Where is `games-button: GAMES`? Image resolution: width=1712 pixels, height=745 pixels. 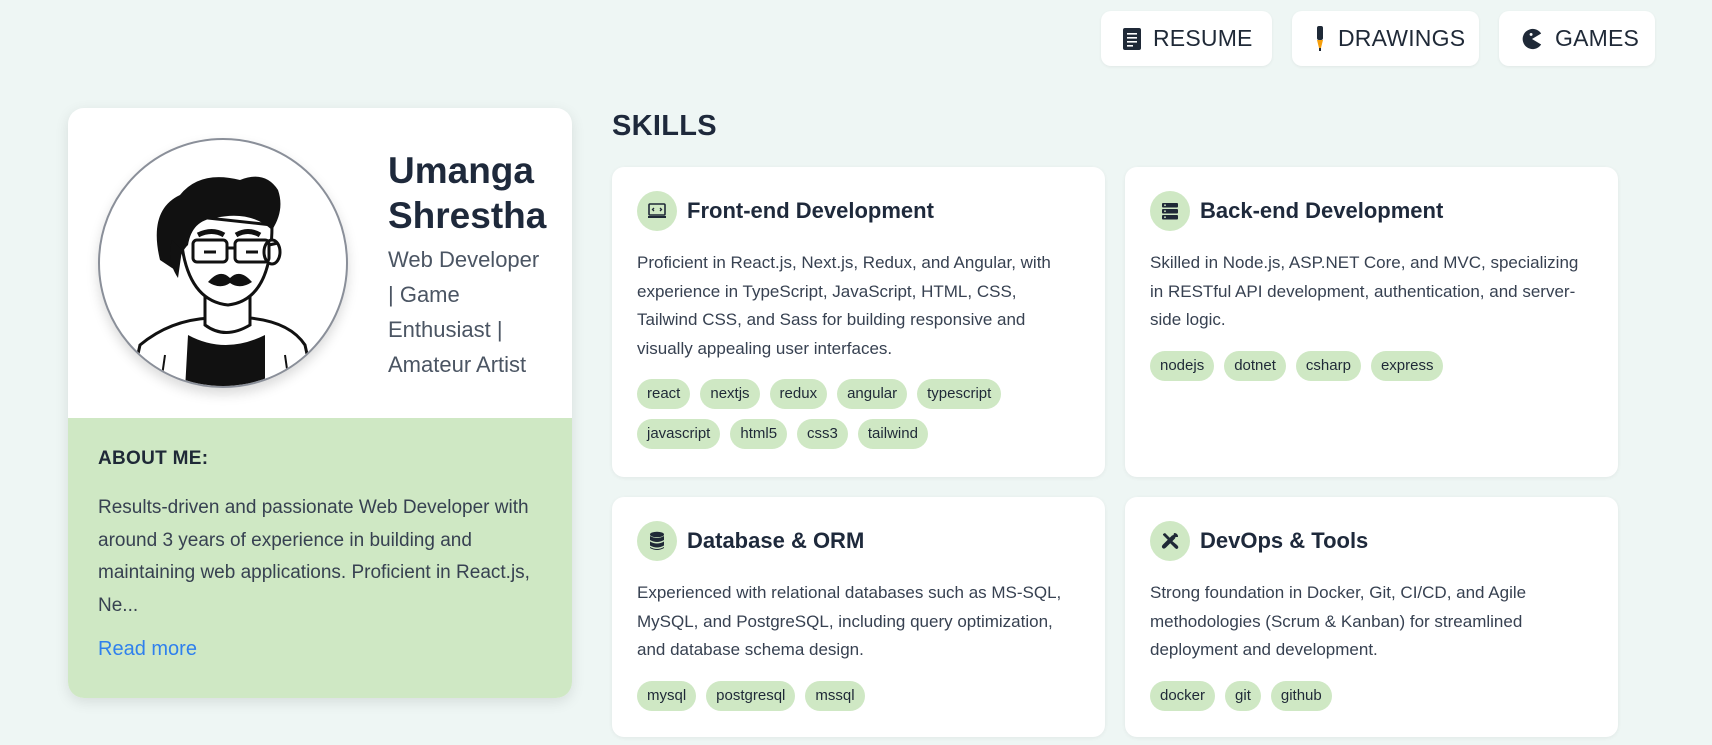
games-button: GAMES is located at coordinates (1577, 38).